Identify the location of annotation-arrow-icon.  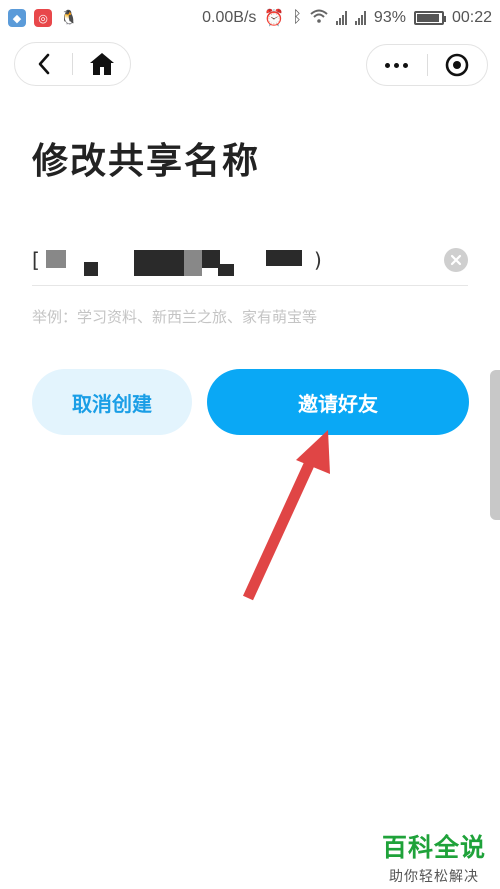
(286, 515).